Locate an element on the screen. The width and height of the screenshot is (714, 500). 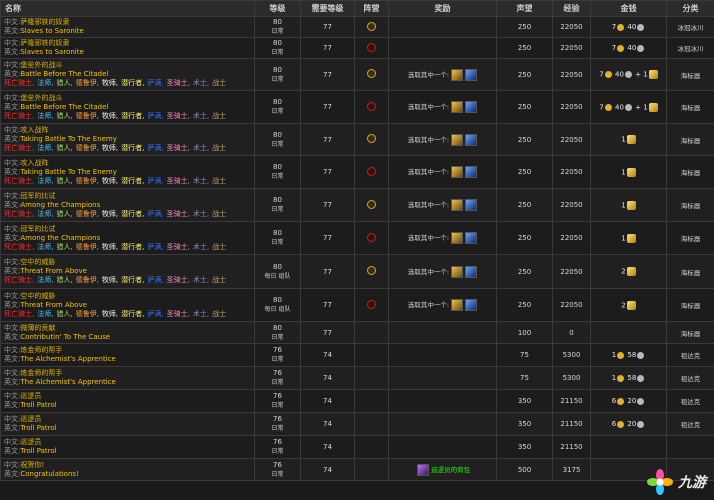
col-header-reward: 奖励 is located at coordinates (442, 8).